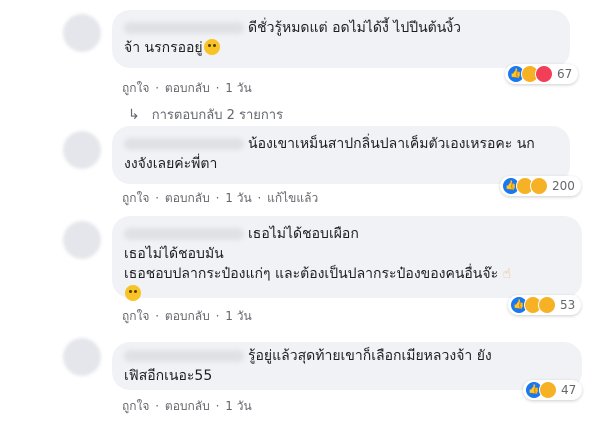  I want to click on reply-arrow-icon: ↳, so click(134, 114).